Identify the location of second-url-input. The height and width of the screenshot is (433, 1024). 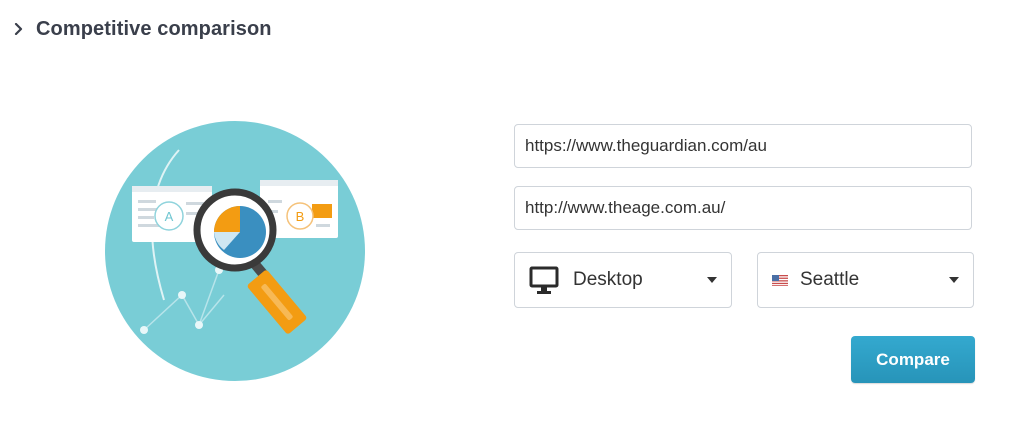
(743, 208).